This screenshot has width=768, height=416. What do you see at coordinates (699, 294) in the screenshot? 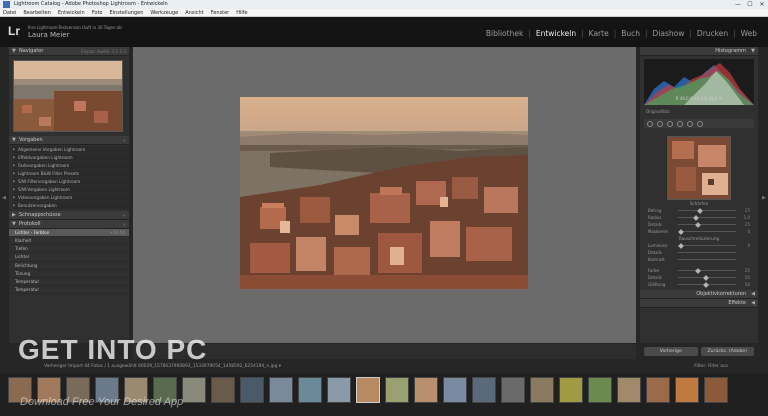
I see `lens-corrections-header: Objektivkorrekturen ◀` at bounding box center [699, 294].